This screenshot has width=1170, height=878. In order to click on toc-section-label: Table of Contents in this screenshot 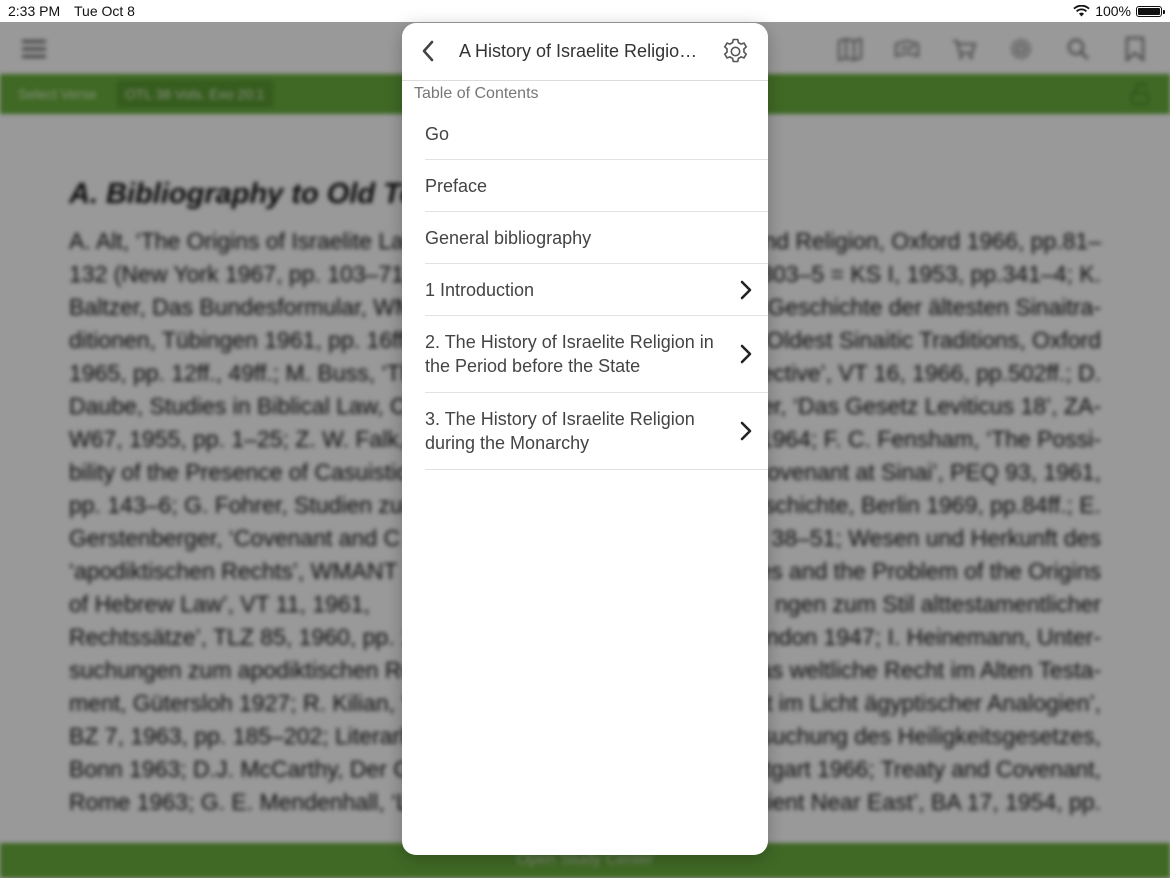, I will do `click(476, 93)`.